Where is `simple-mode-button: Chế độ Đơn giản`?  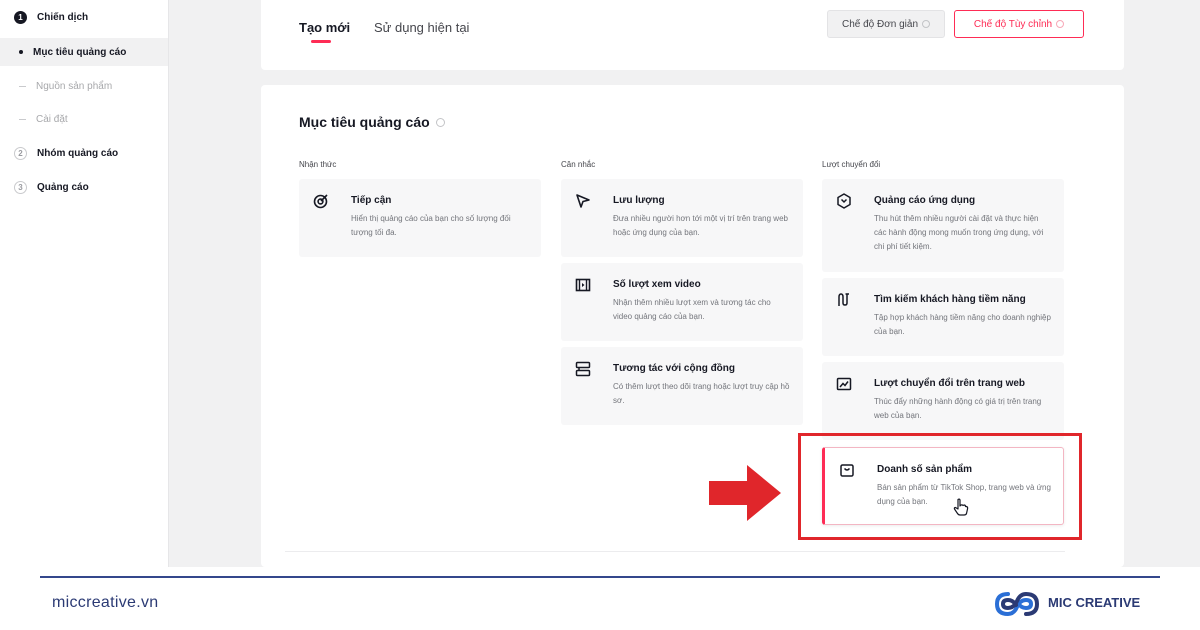 simple-mode-button: Chế độ Đơn giản is located at coordinates (886, 24).